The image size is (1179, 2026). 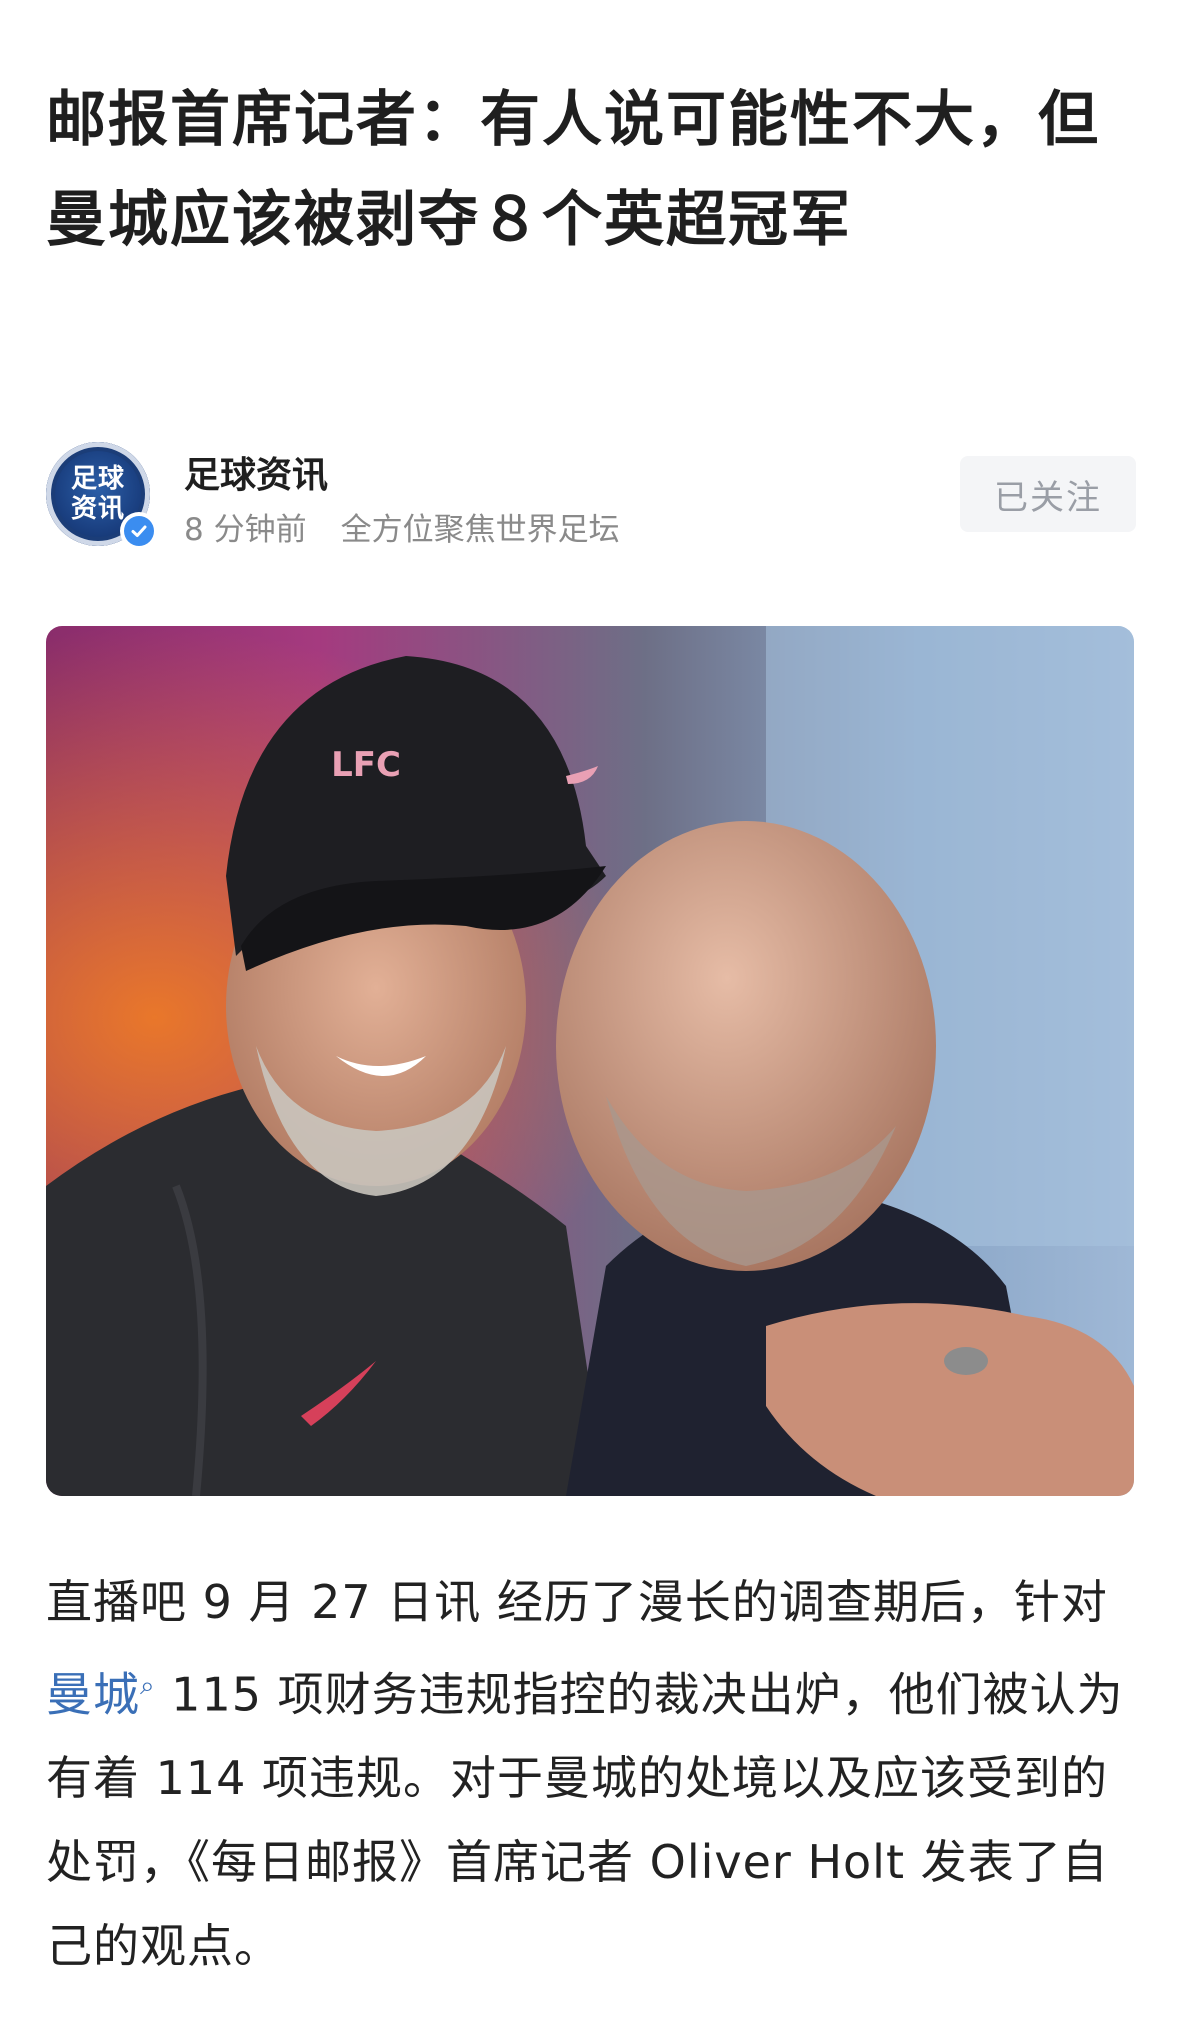 I want to click on verified-check-icon, so click(x=139, y=531).